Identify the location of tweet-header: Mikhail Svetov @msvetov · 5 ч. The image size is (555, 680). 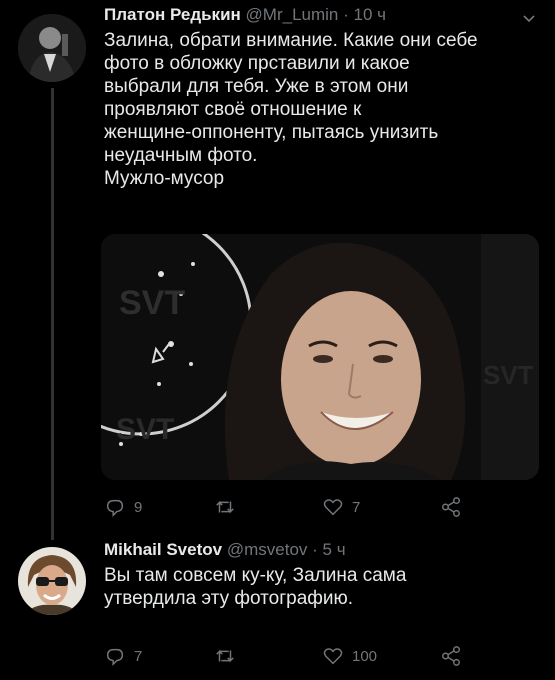
(320, 550).